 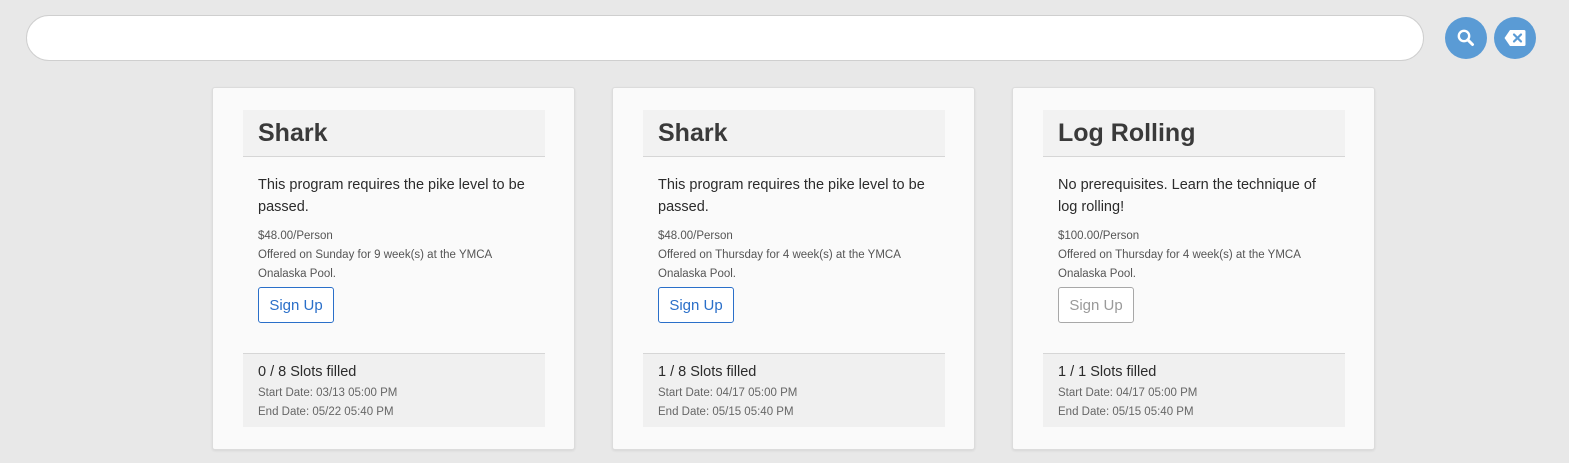 I want to click on slots-filled: 0 / 8 Slots filled, so click(x=307, y=372).